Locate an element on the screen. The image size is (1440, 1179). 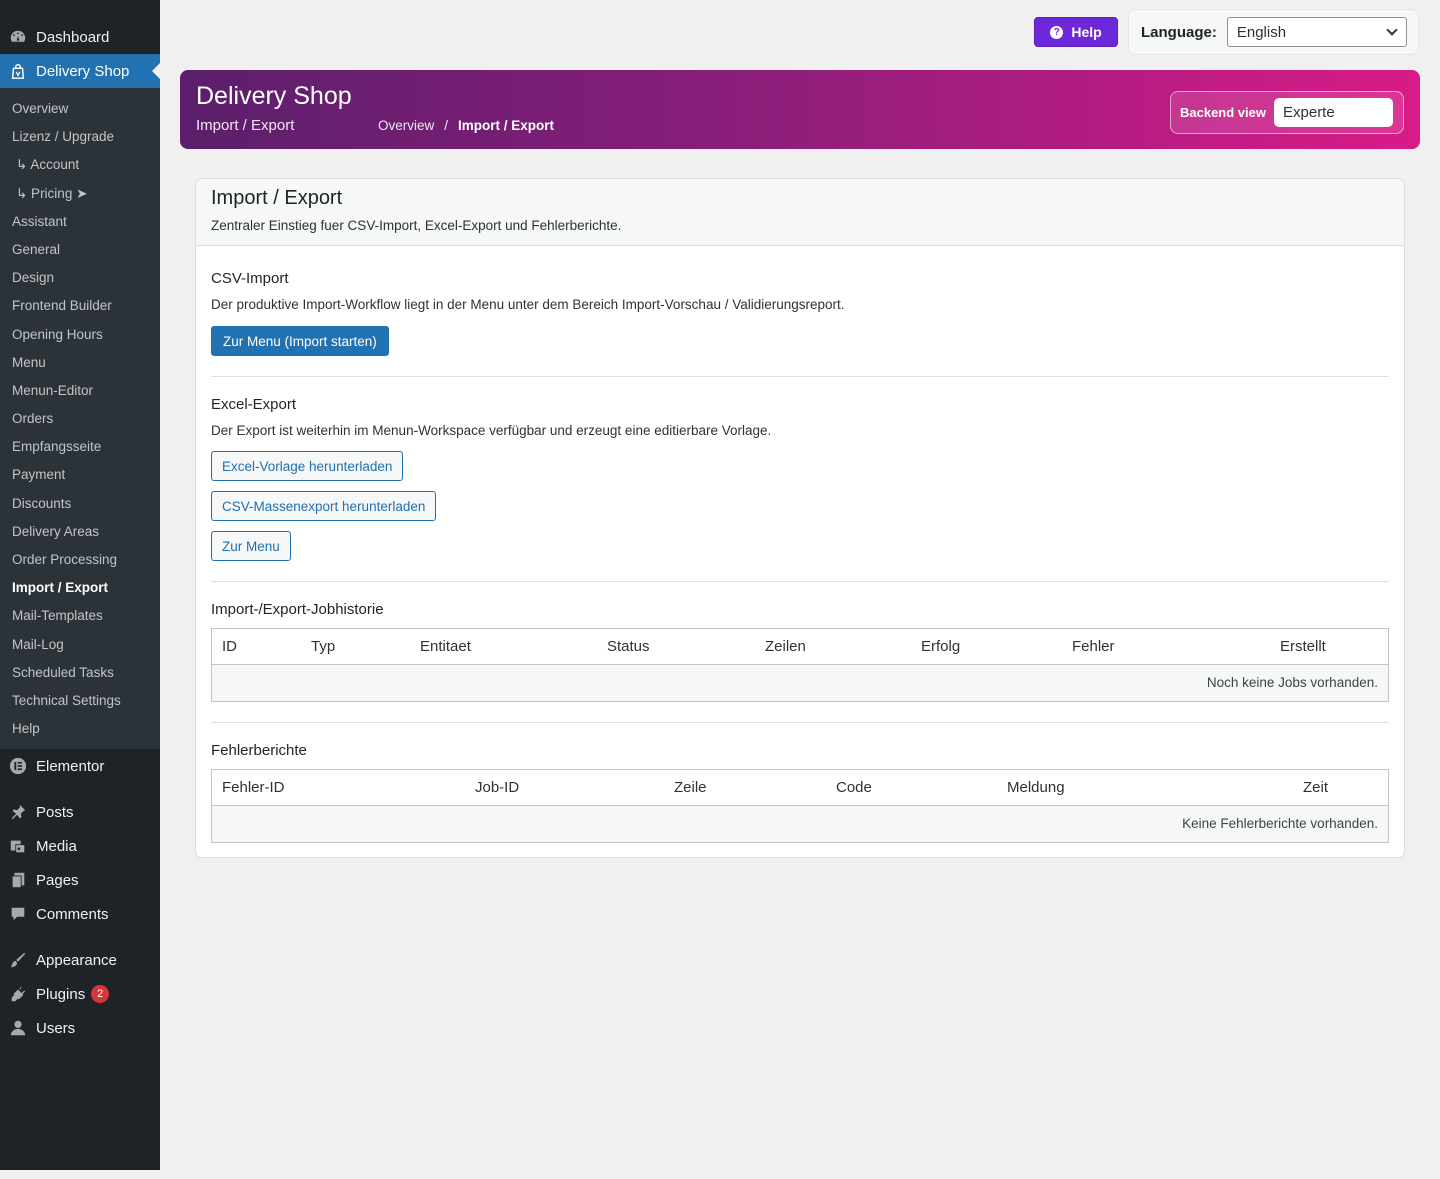
language-select-value: English is located at coordinates (1261, 32).